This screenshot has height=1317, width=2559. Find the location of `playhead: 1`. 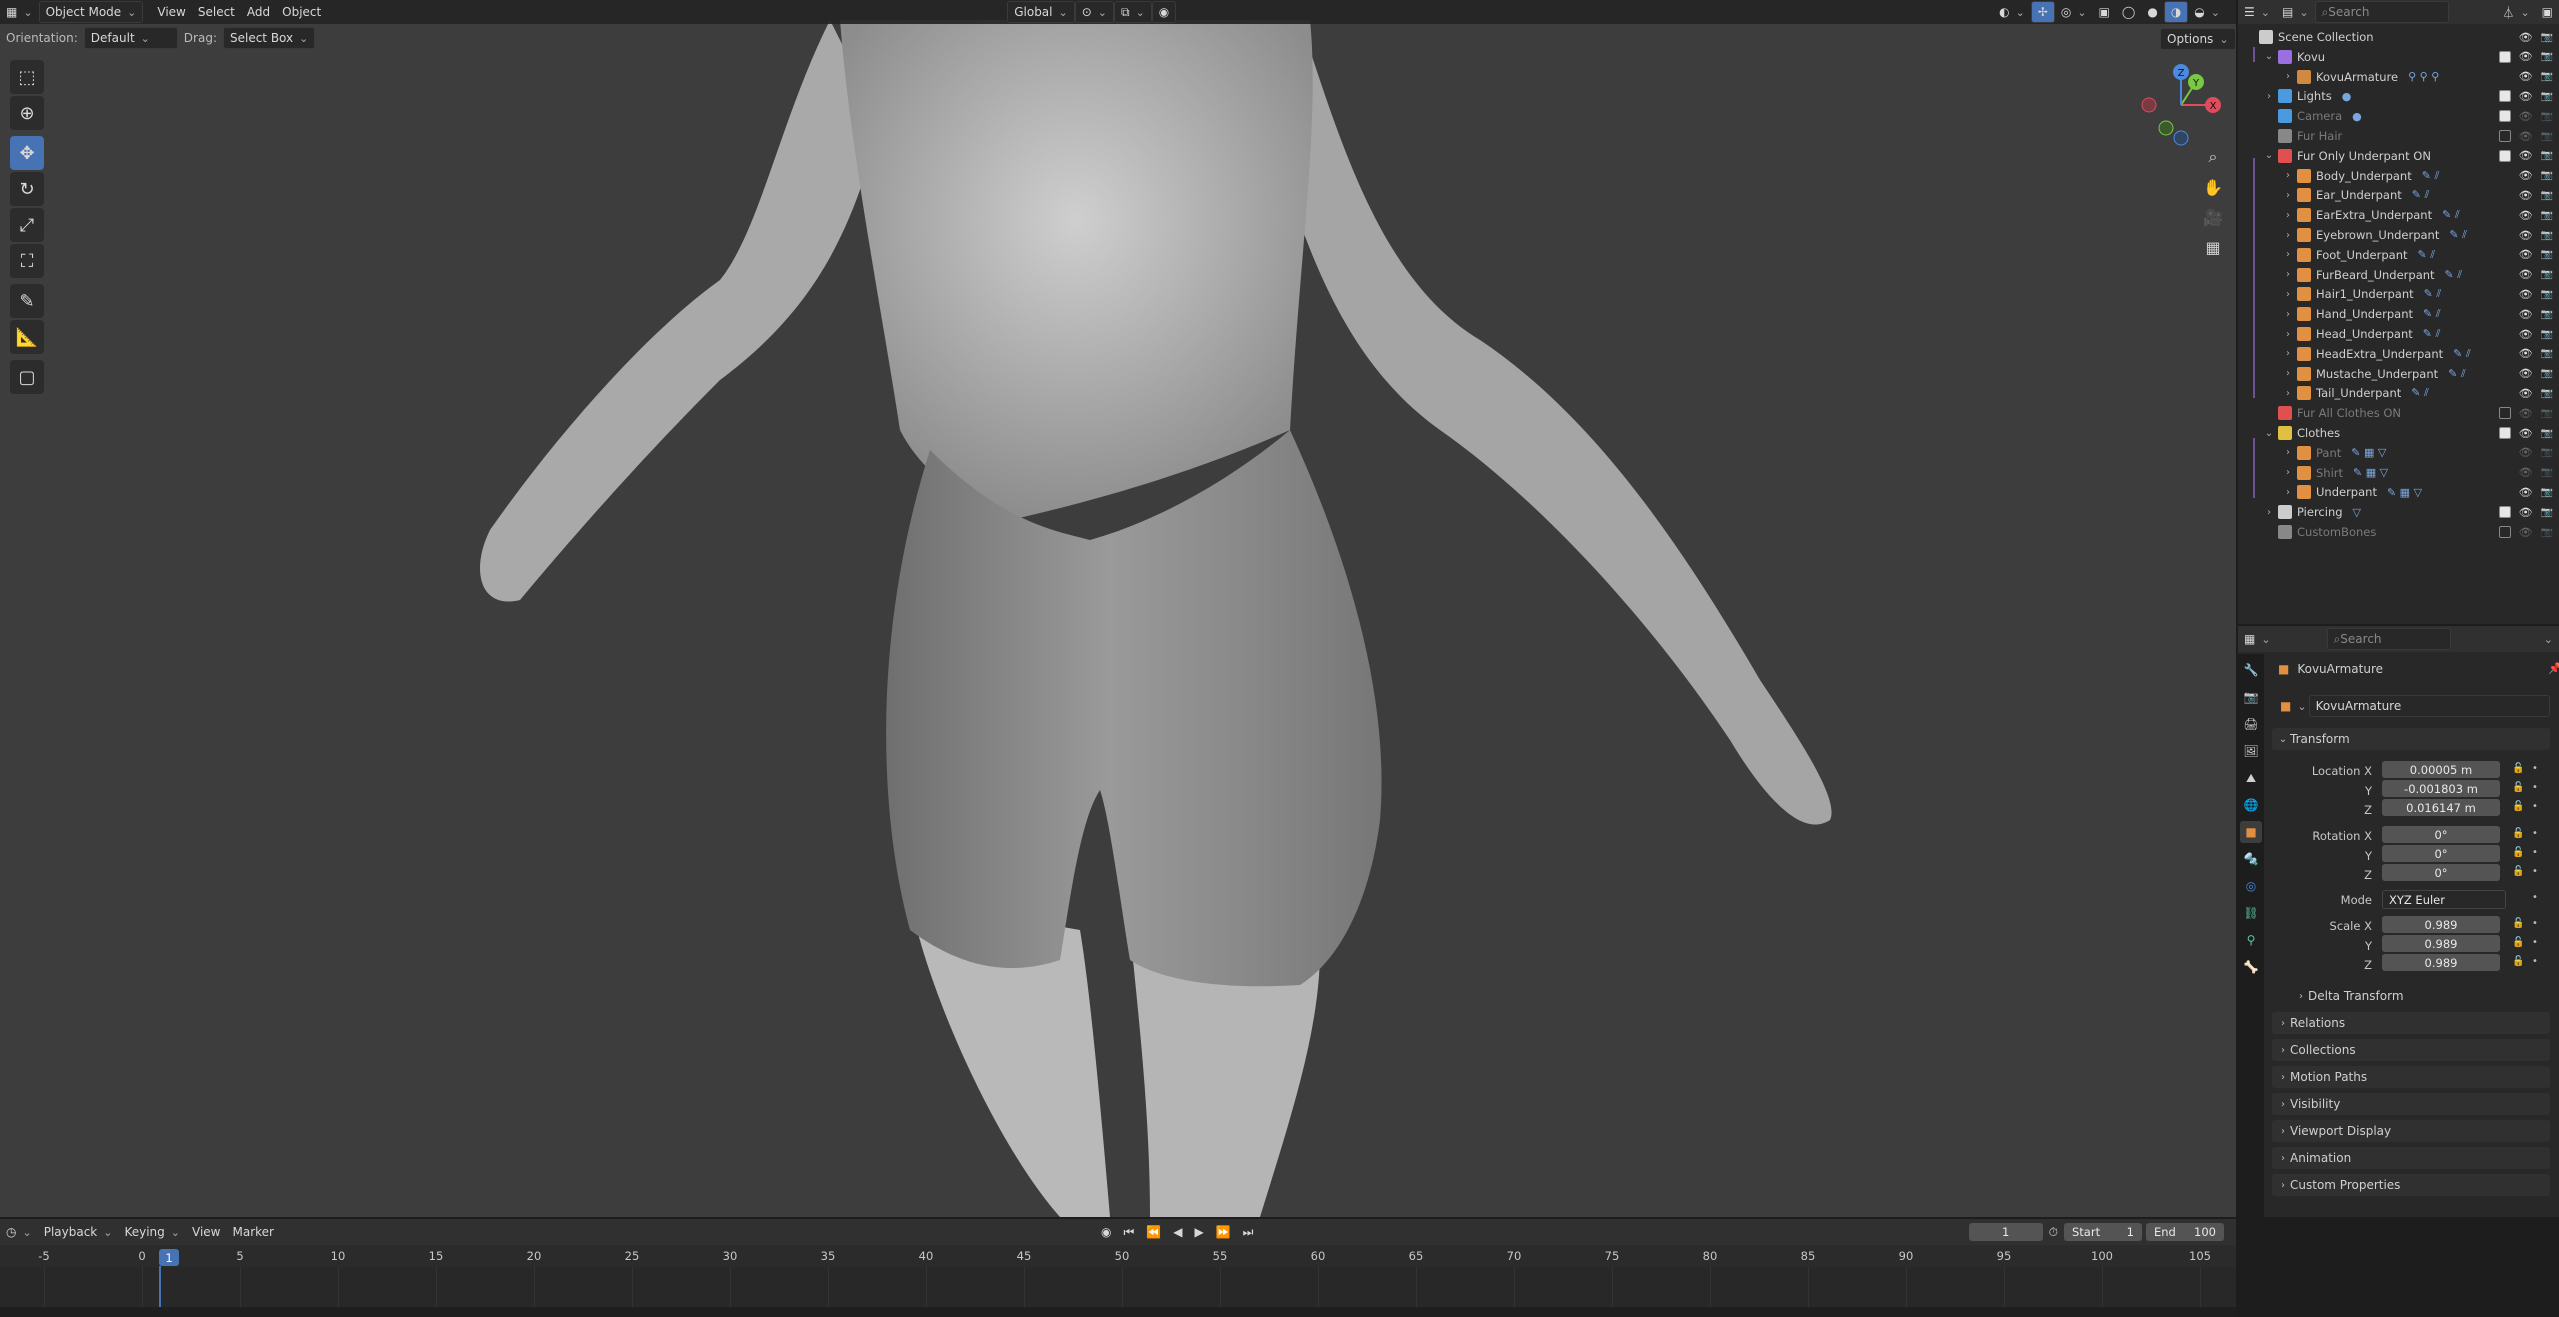

playhead: 1 is located at coordinates (169, 1257).